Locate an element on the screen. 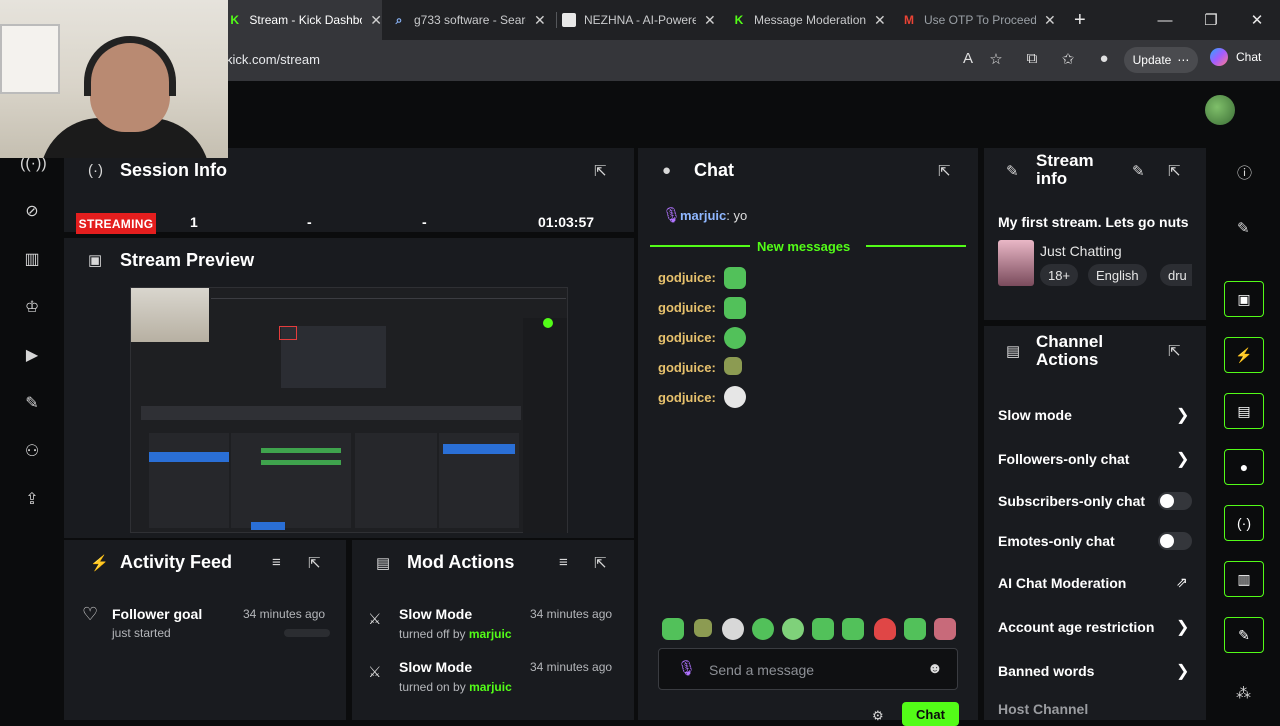 The width and height of the screenshot is (1280, 726). apps-icon: ⁂ is located at coordinates (1243, 693).